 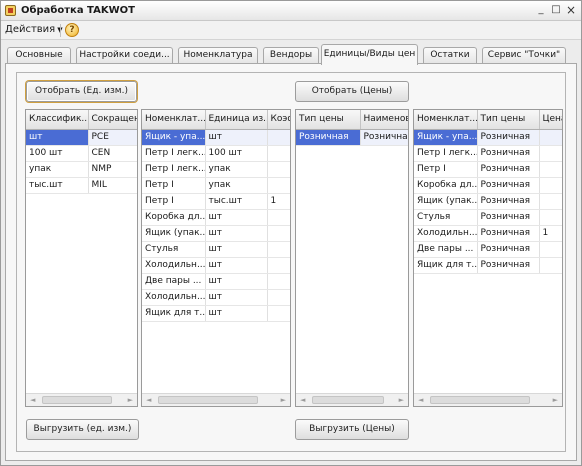 What do you see at coordinates (488, 249) in the screenshot?
I see `table-row: Две пары ... Розничная` at bounding box center [488, 249].